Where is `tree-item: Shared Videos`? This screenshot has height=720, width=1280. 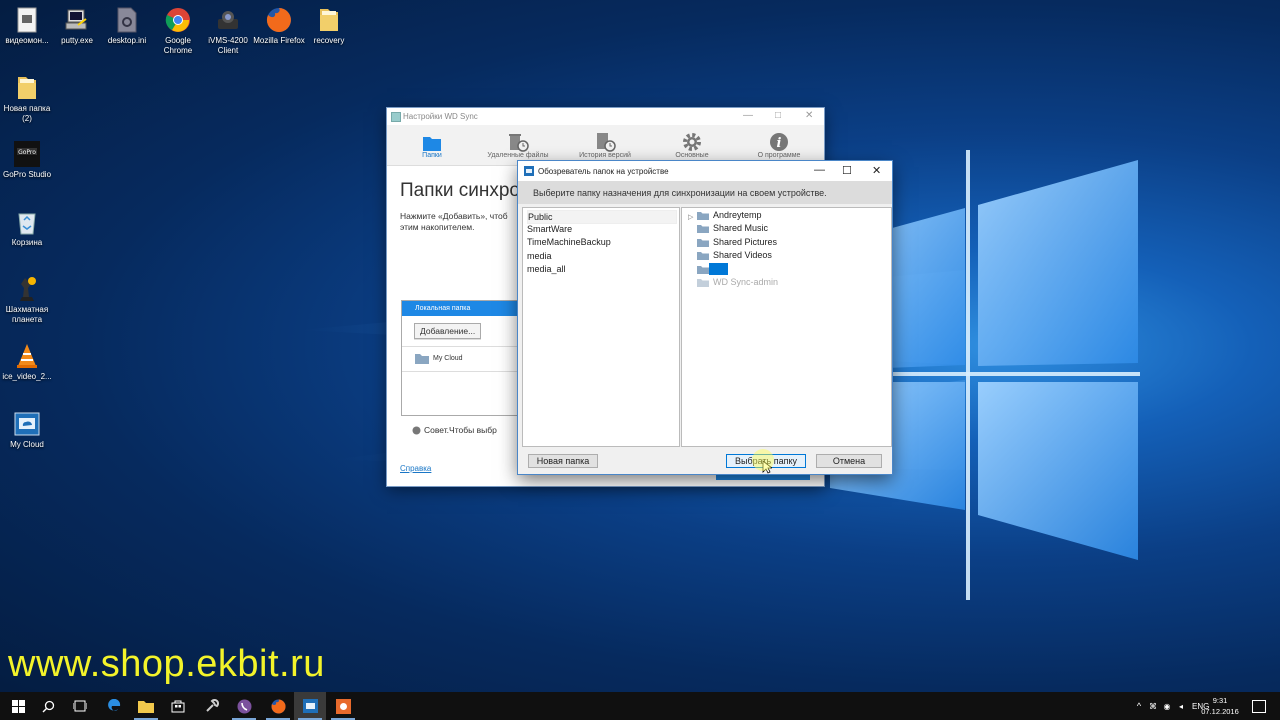 tree-item: Shared Videos is located at coordinates (734, 255).